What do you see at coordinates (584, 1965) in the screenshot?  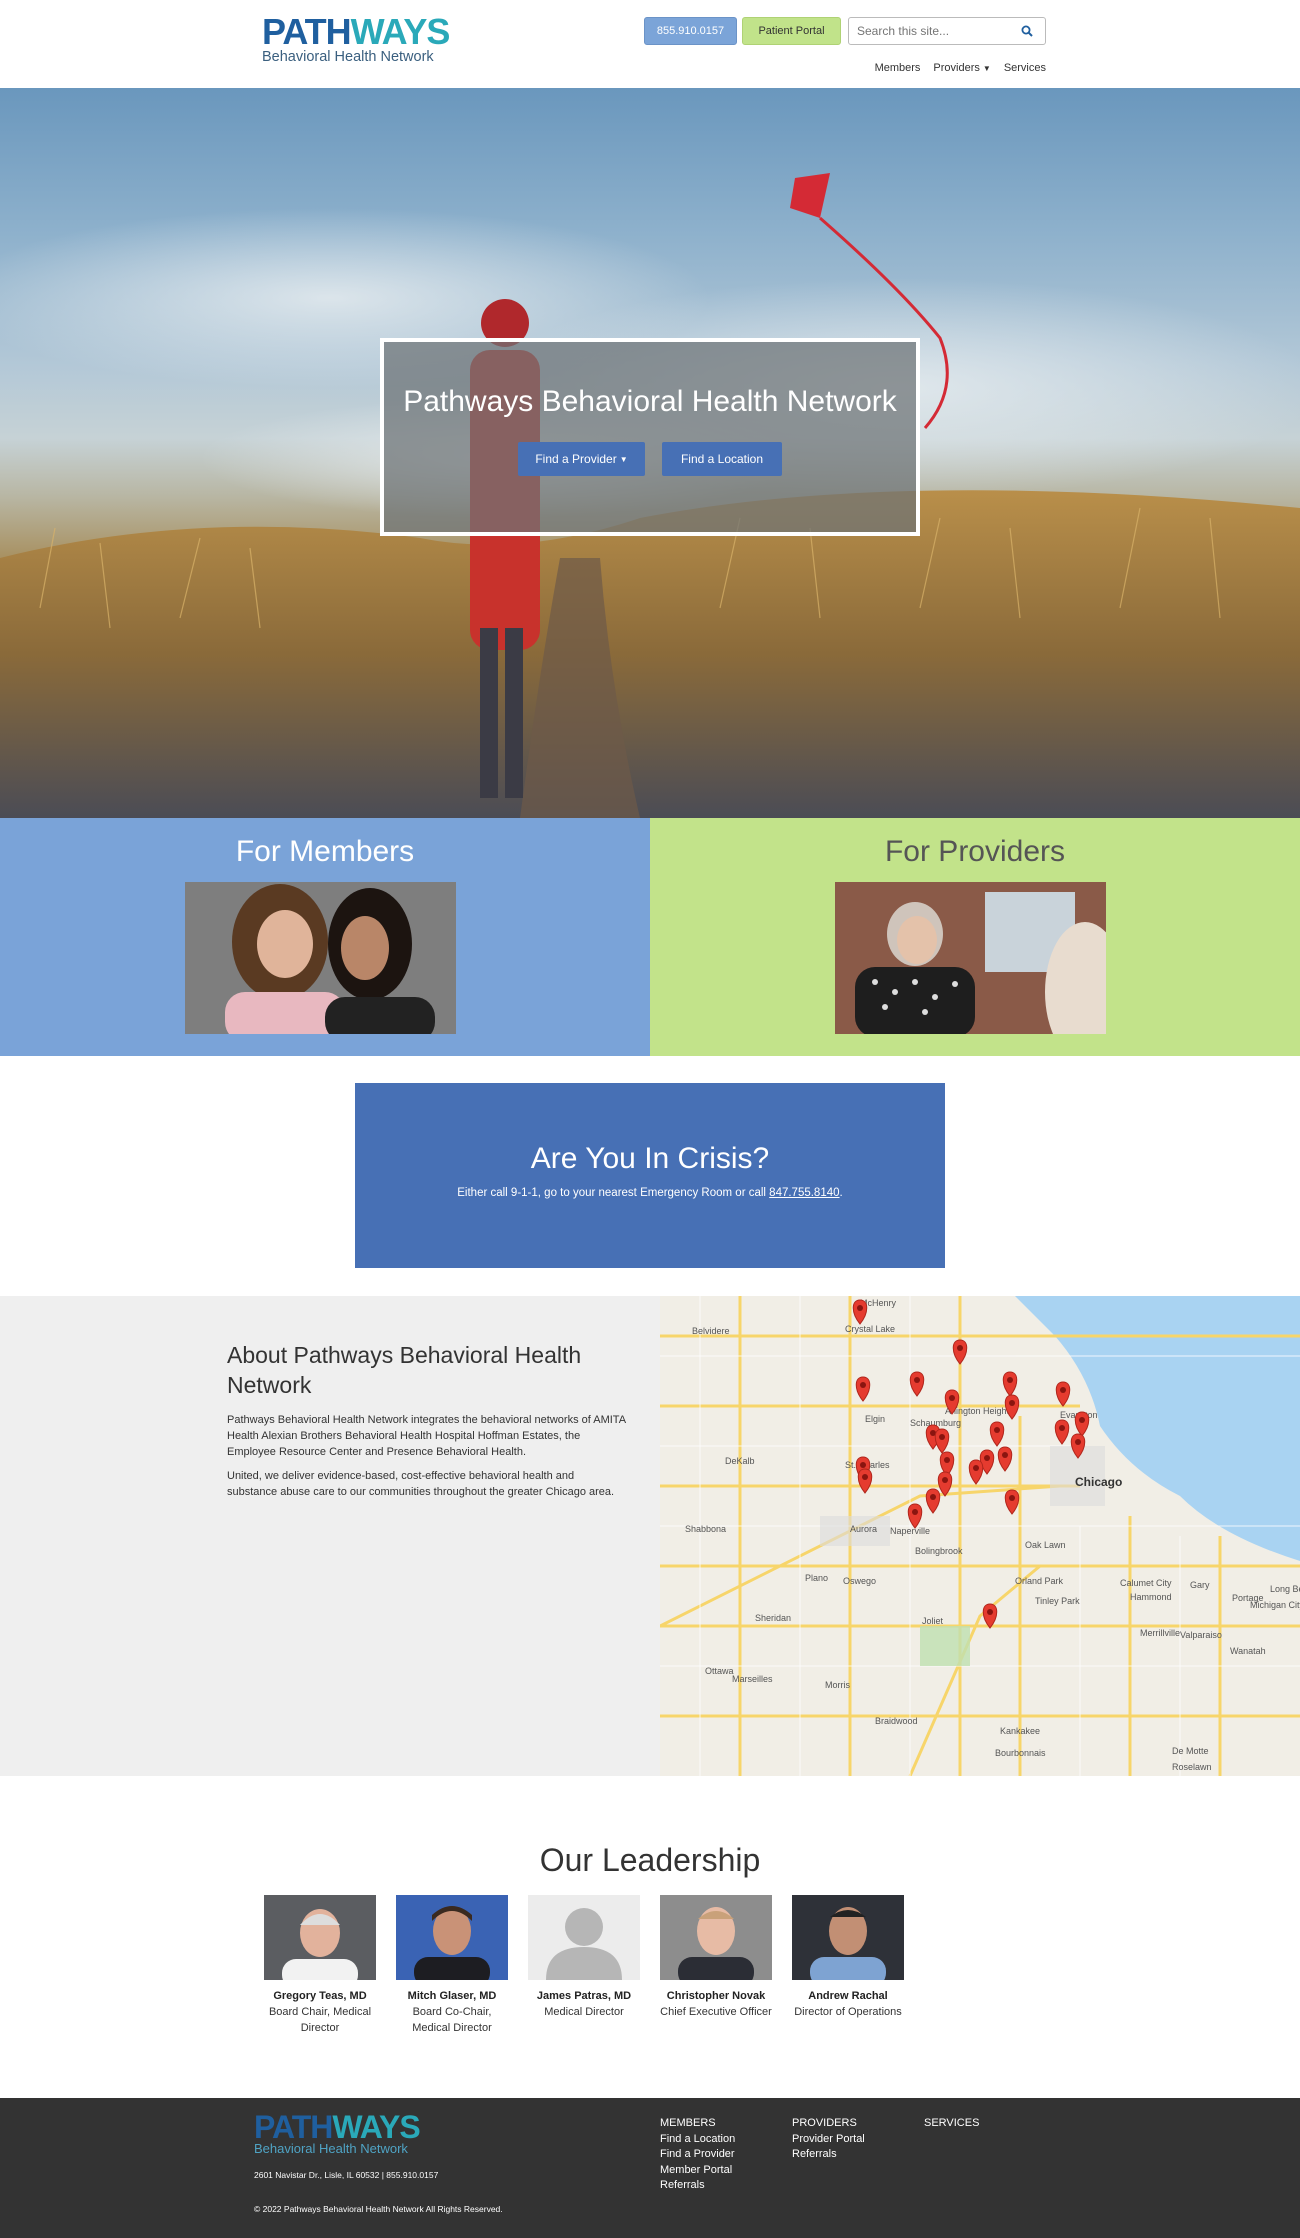 I see `leader-card: James Patras, MD Medical Director` at bounding box center [584, 1965].